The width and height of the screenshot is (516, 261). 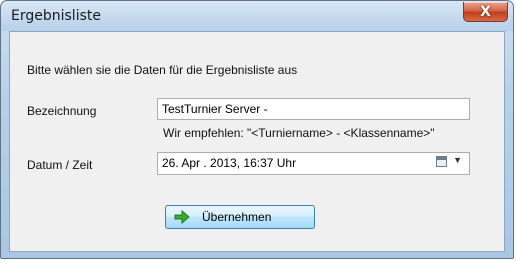 I want to click on datum-label: Datum / Zeit, so click(x=60, y=165).